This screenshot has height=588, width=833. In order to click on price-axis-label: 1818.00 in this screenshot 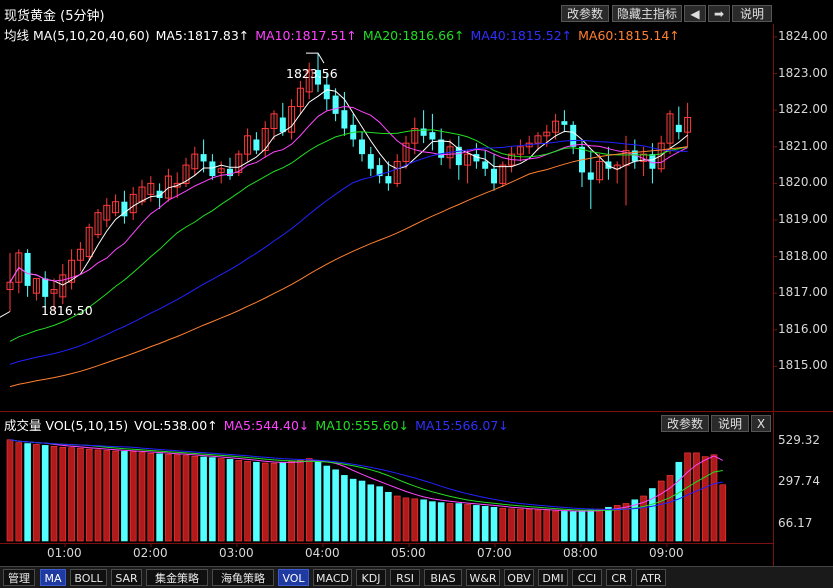, I will do `click(803, 255)`.